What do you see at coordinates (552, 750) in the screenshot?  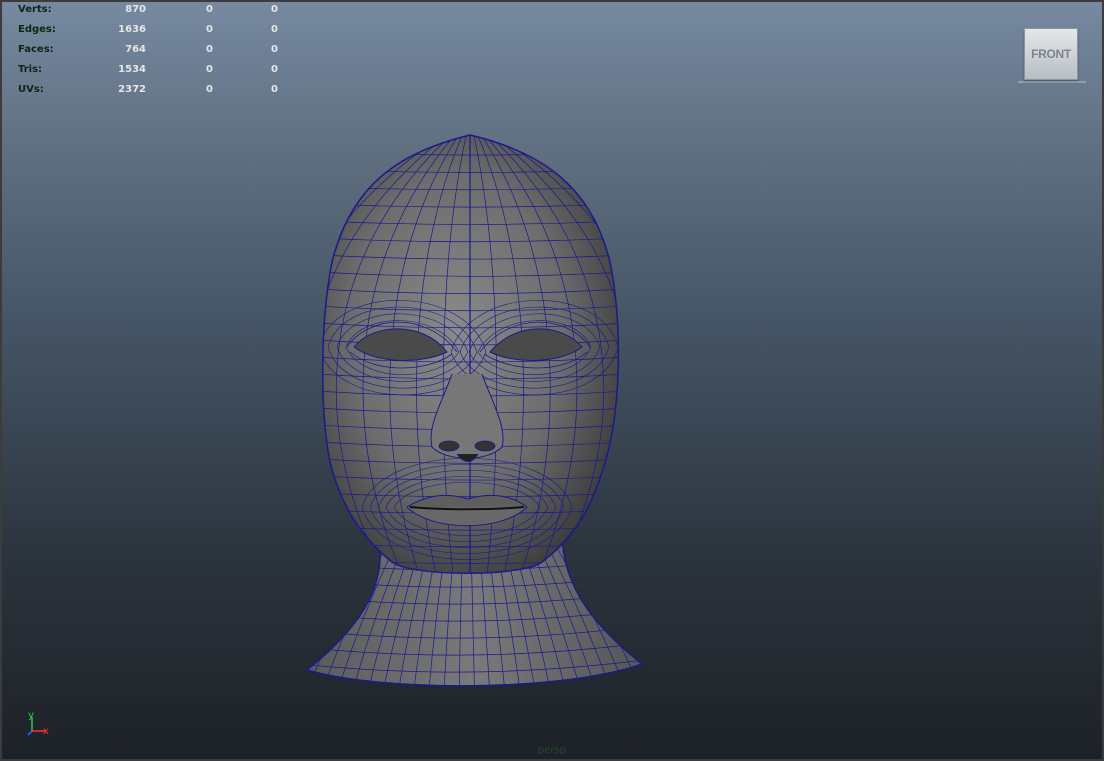 I see `camera-name-label: persp` at bounding box center [552, 750].